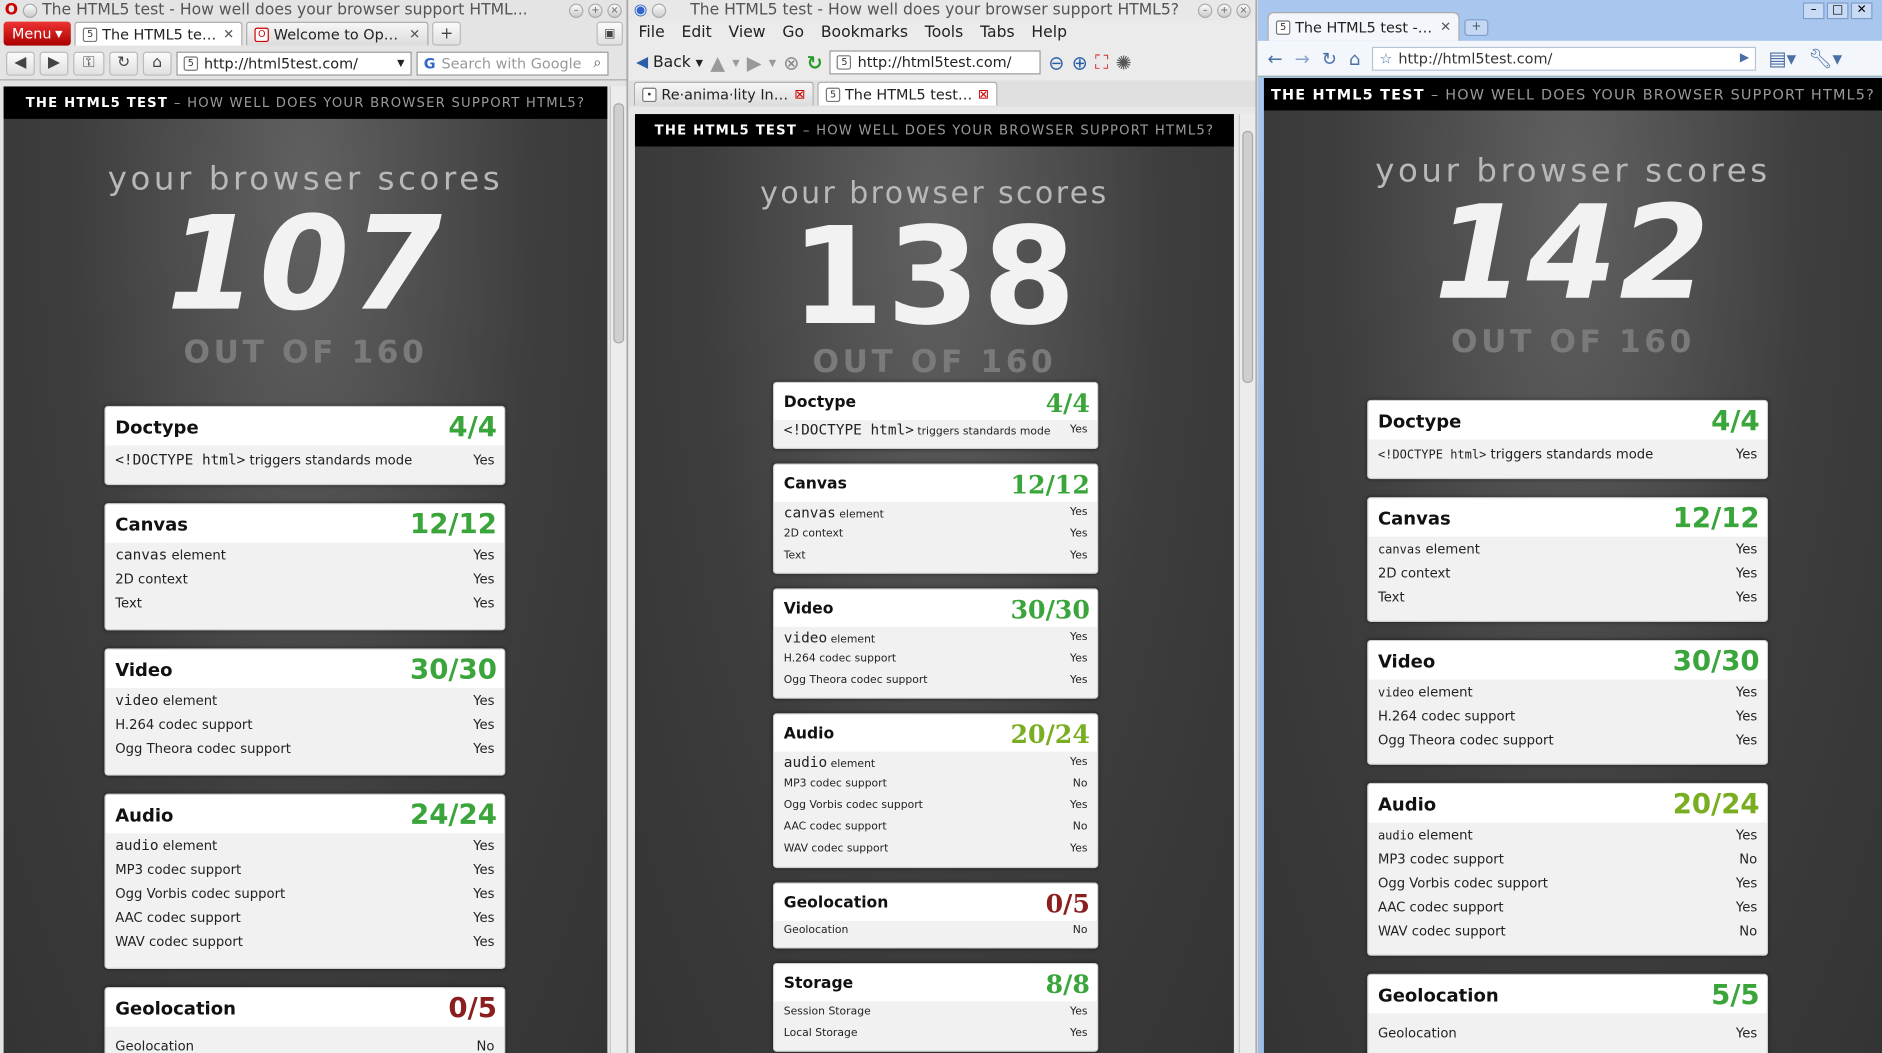  I want to click on chrome-omnibox: ☆ http://html5test.com/▶, so click(1564, 58).